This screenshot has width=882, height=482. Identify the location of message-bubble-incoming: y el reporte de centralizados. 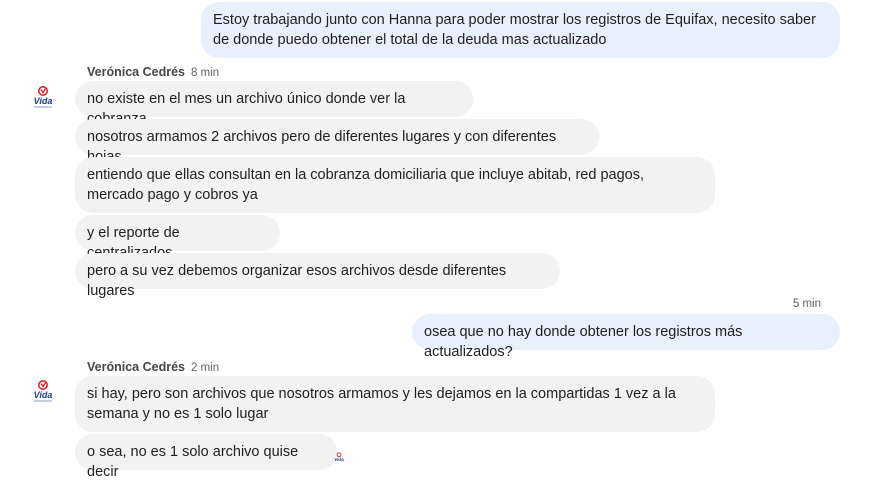
(177, 238).